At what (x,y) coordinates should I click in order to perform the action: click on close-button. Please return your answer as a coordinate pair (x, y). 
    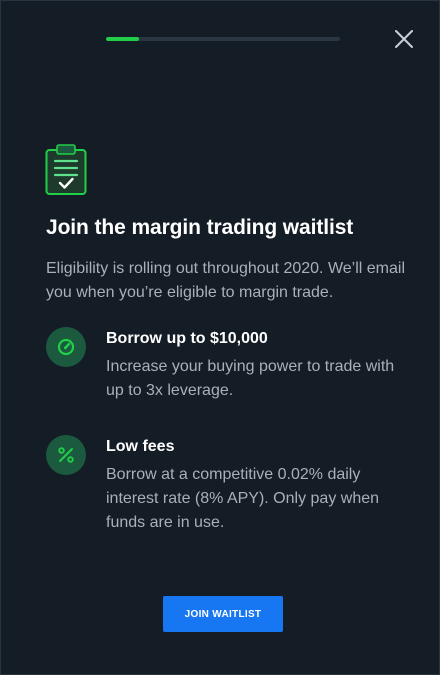
    Looking at the image, I should click on (404, 39).